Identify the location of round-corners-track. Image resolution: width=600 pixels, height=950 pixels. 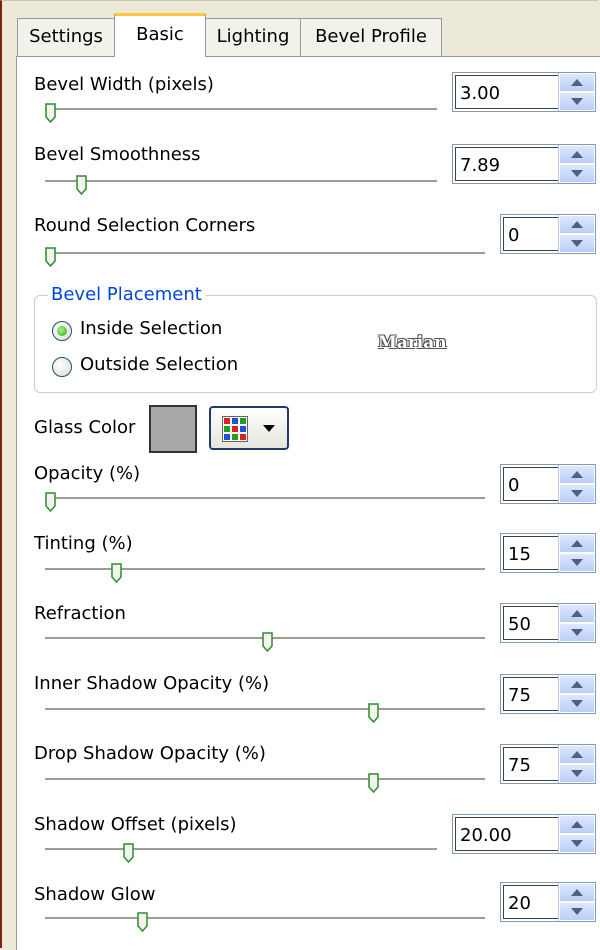
(265, 253).